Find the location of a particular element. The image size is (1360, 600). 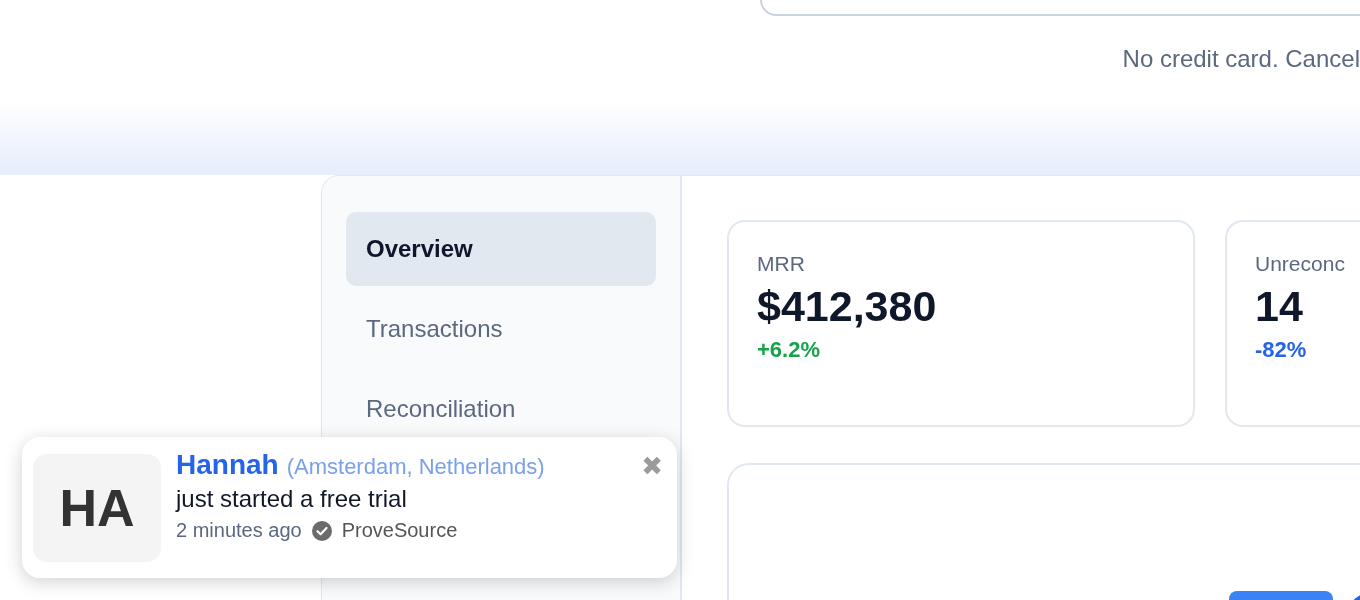

notification-message: just started a free trial is located at coordinates (292, 499).